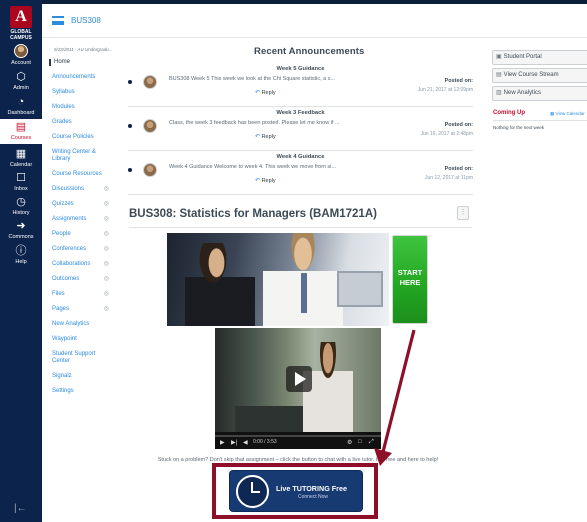 The height and width of the screenshot is (522, 587). Describe the element at coordinates (410, 279) in the screenshot. I see `start-here-button: START HERE` at that location.